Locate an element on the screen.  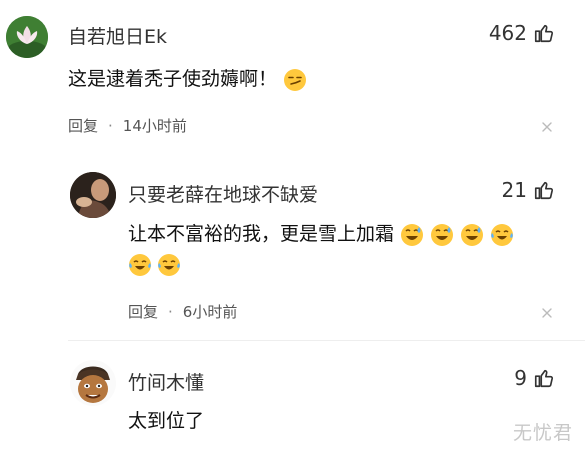
comment-username: 竹间木懂 is located at coordinates (166, 381).